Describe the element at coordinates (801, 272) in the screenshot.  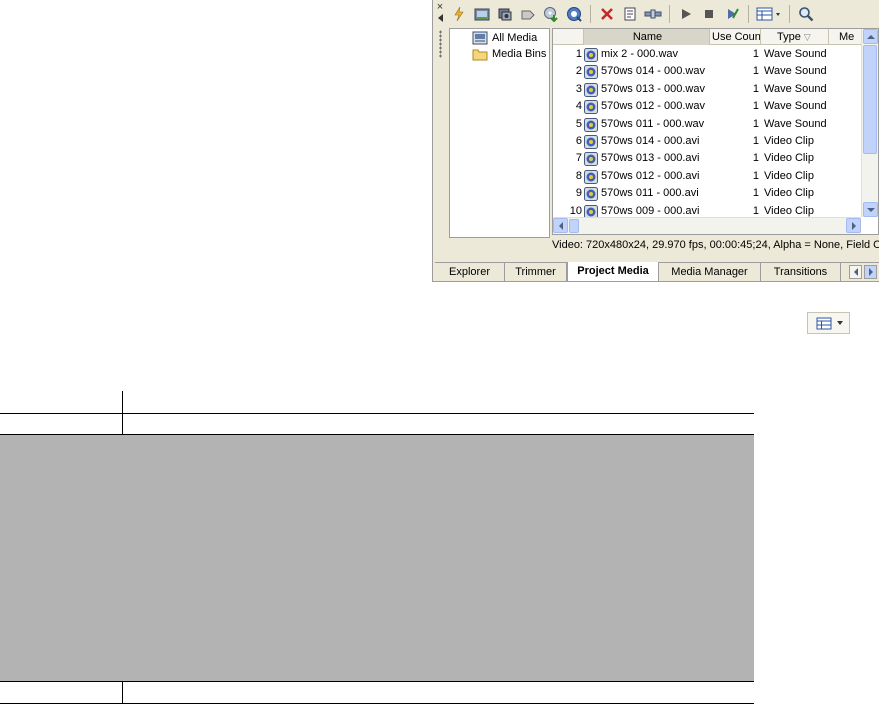
I see `tab-transitions: Transitions` at that location.